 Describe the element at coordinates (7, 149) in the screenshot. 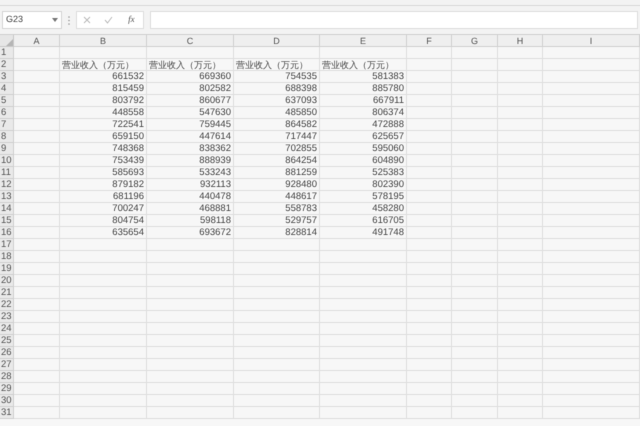

I see `row-header: 9` at that location.